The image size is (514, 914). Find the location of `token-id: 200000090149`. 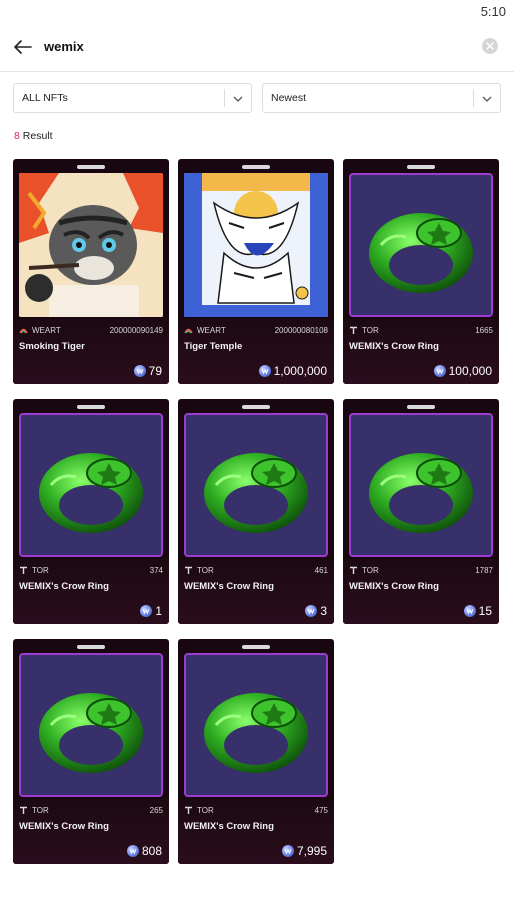

token-id: 200000090149 is located at coordinates (136, 330).